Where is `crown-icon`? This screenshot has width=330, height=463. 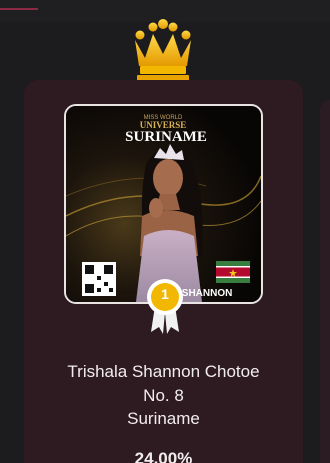 crown-icon is located at coordinates (163, 50).